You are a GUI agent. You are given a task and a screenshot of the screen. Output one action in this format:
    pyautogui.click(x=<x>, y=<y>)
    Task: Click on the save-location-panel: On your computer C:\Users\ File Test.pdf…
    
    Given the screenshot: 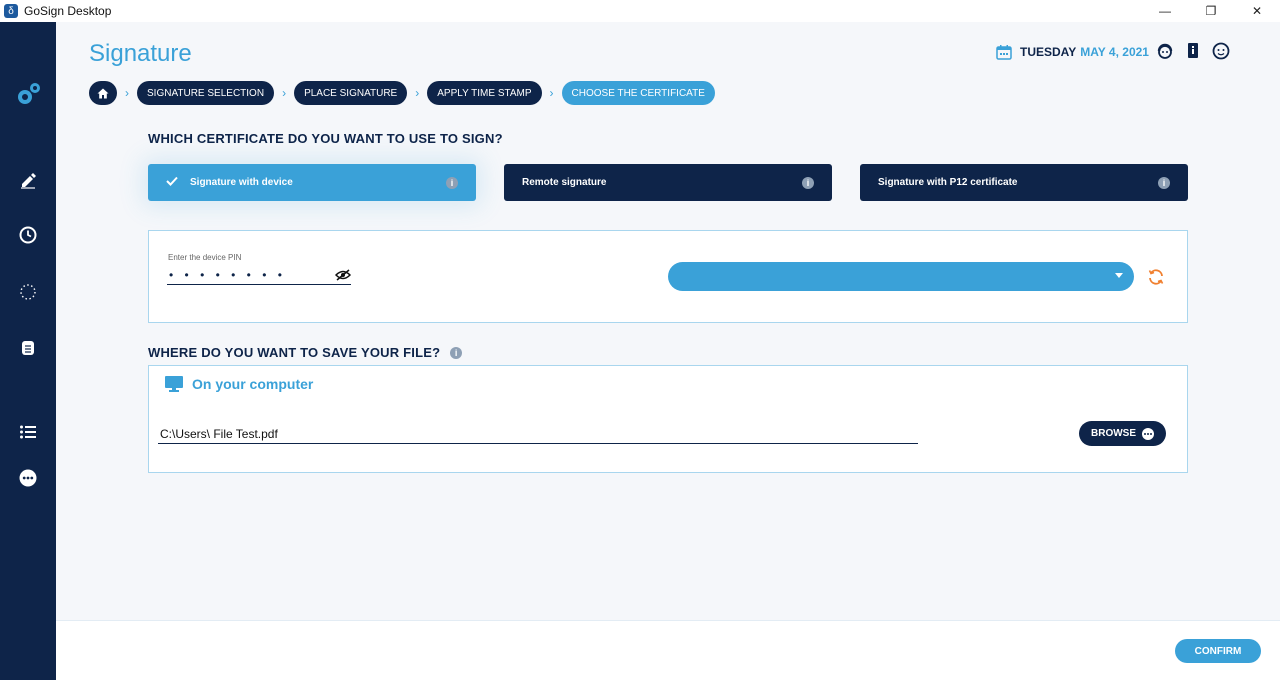 What is the action you would take?
    pyautogui.click(x=668, y=419)
    